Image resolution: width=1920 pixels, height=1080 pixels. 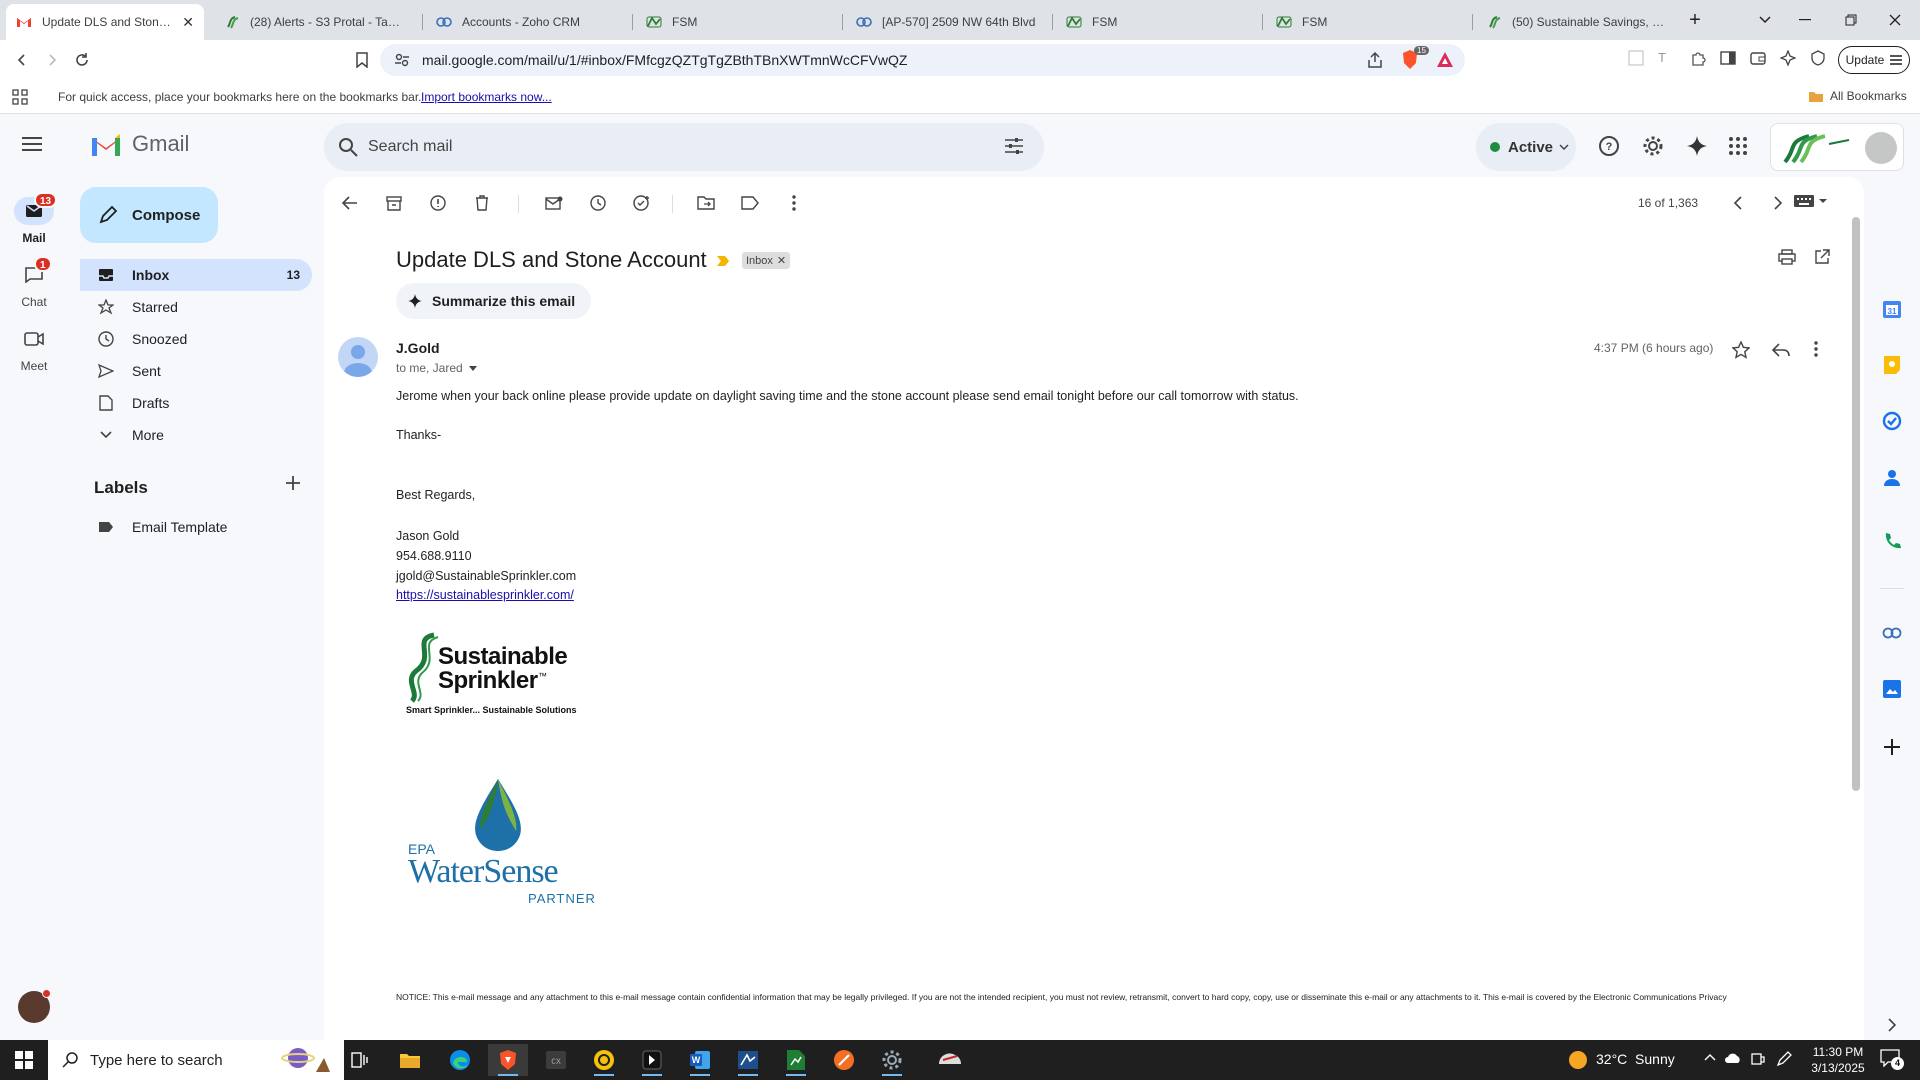 What do you see at coordinates (1892, 1025) in the screenshot?
I see `hide-side-panel-chevron-icon` at bounding box center [1892, 1025].